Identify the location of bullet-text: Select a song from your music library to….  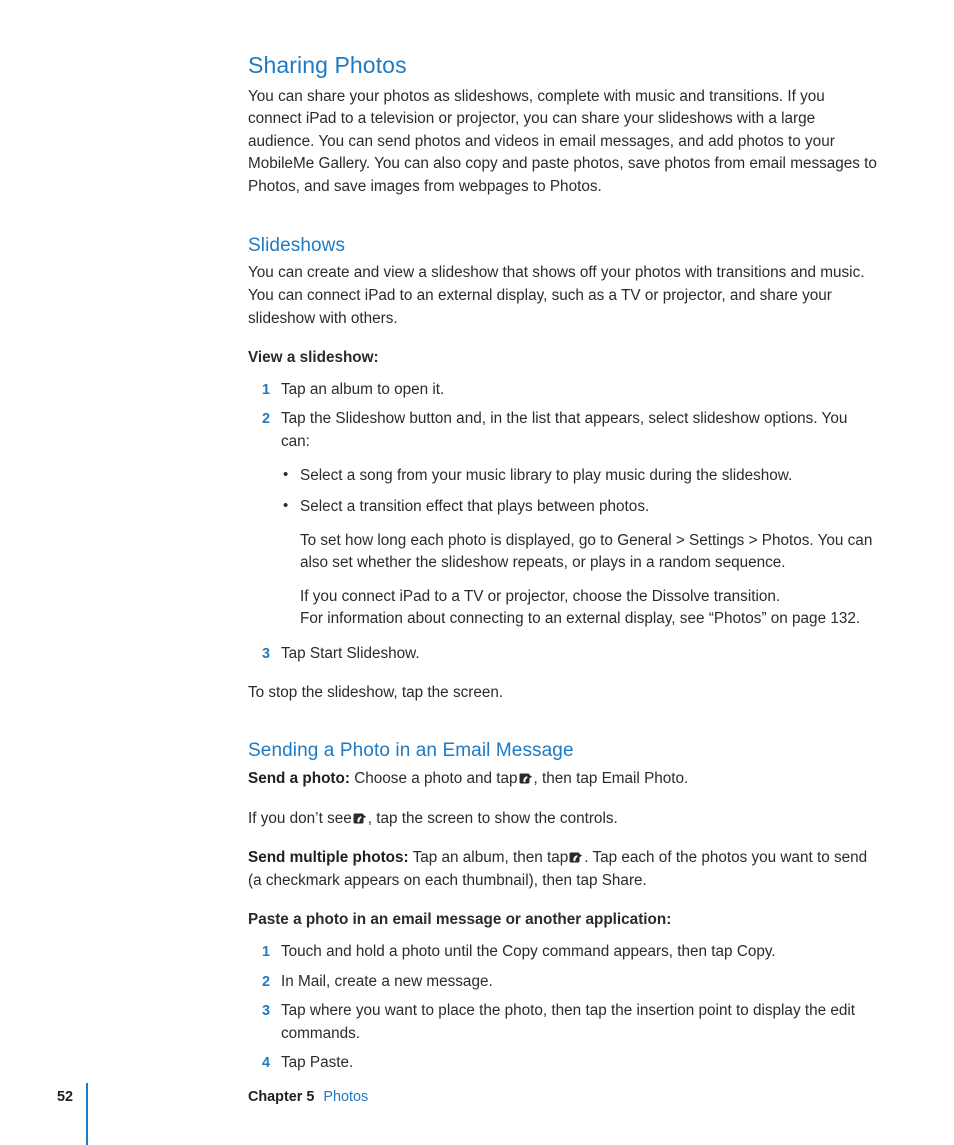
(546, 475).